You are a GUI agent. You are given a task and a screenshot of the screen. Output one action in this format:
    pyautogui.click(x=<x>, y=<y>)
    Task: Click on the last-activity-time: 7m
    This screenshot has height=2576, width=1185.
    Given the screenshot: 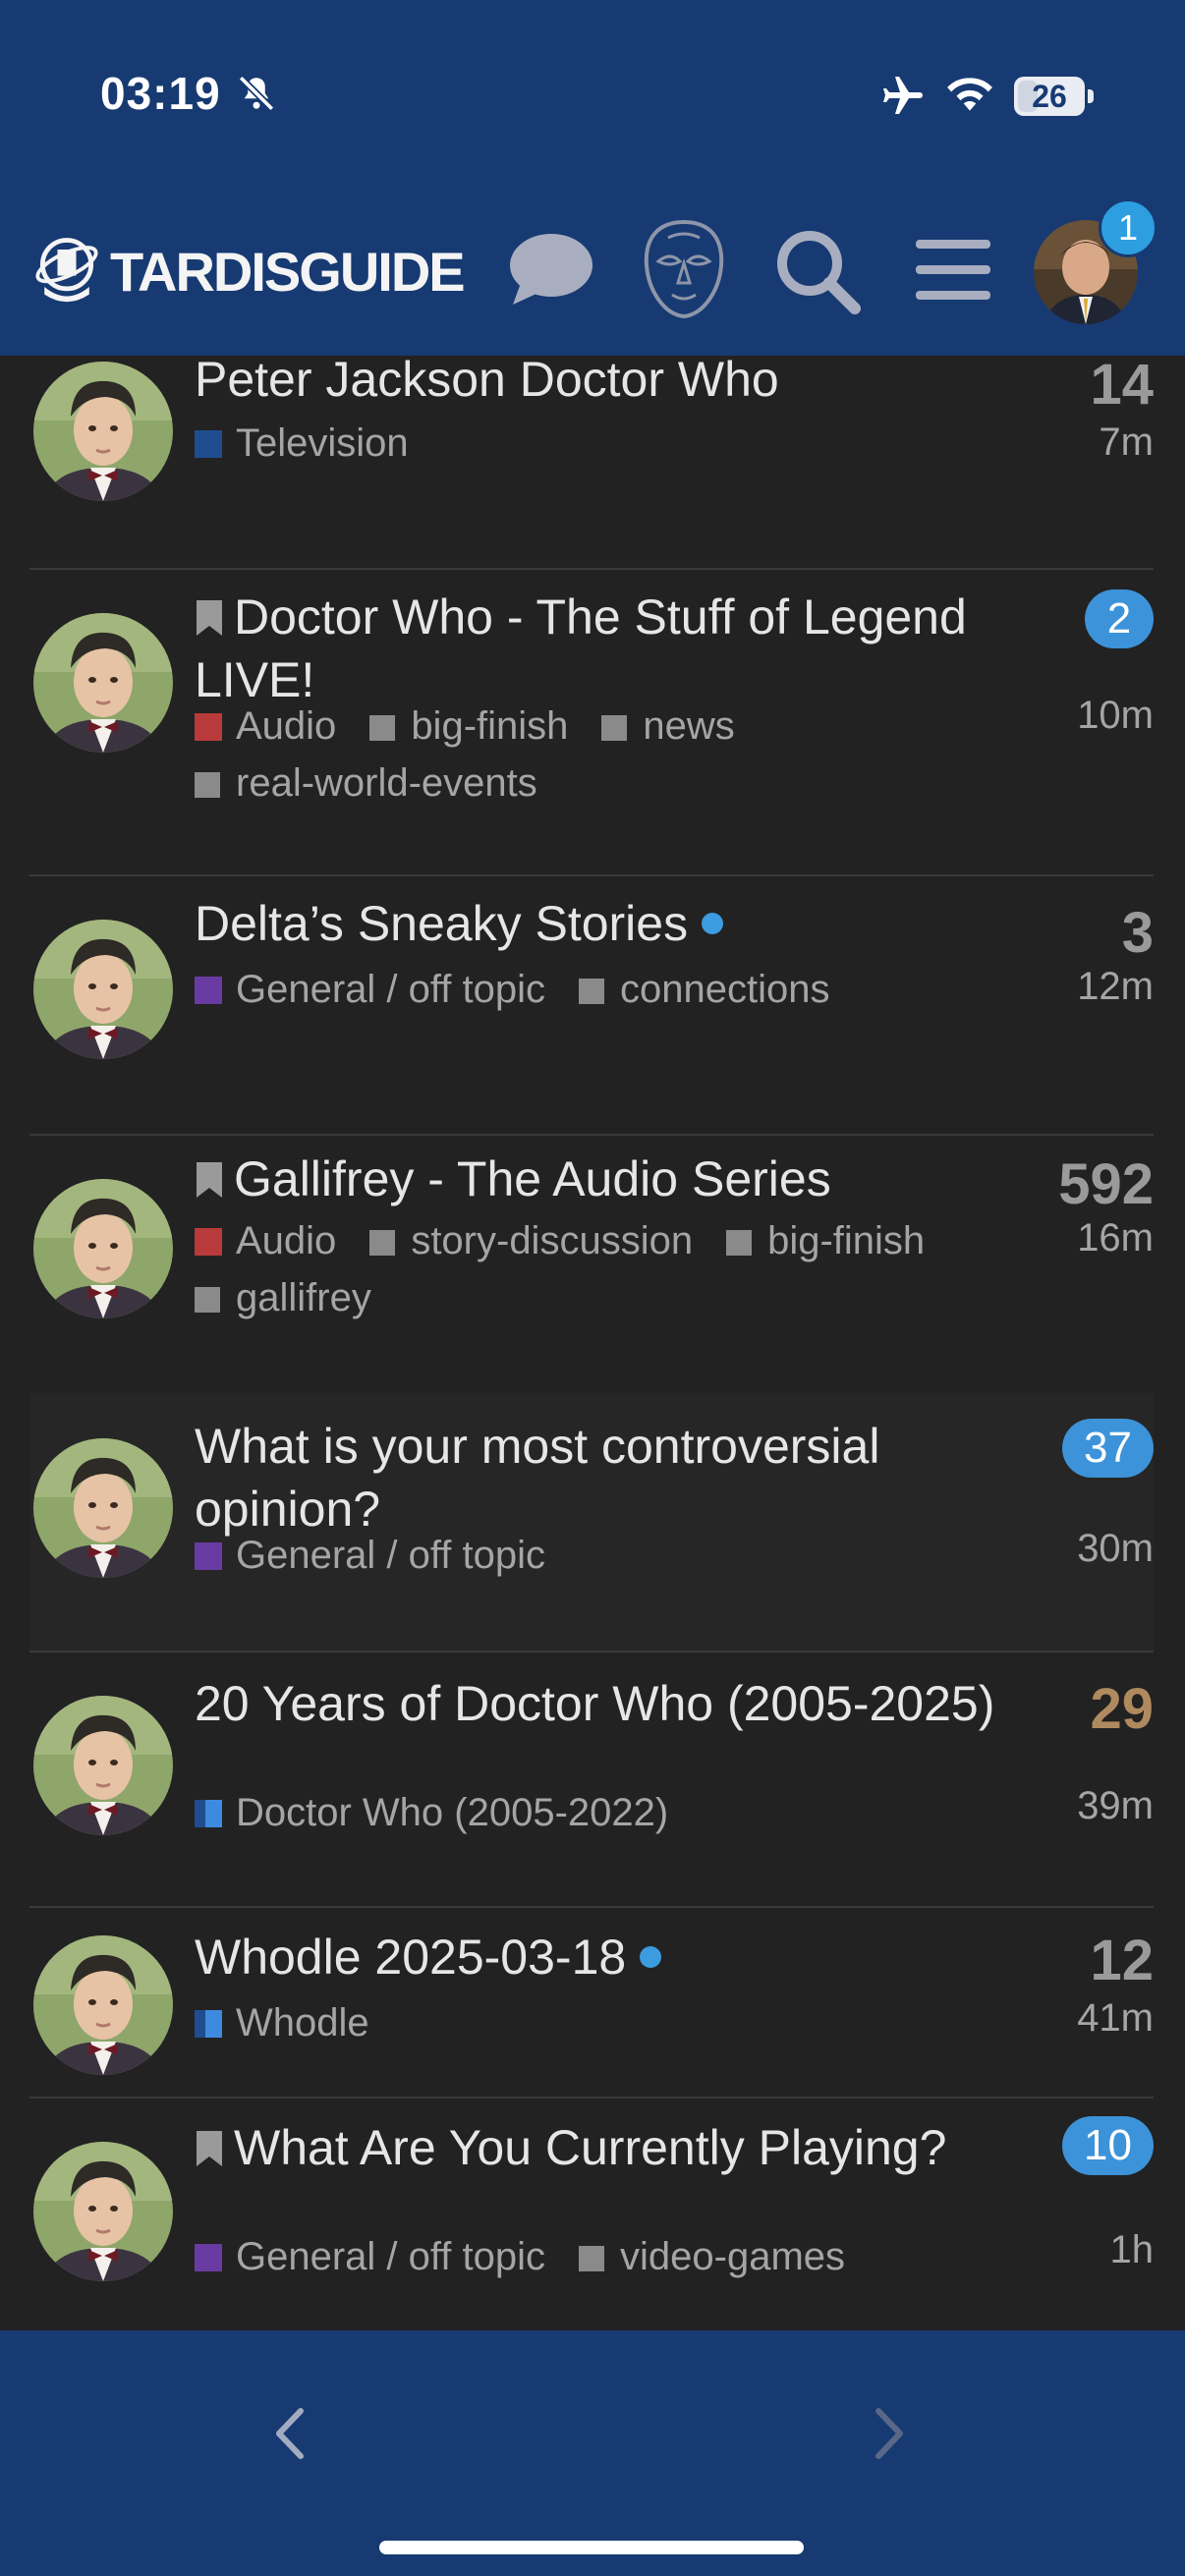 What is the action you would take?
    pyautogui.click(x=1127, y=442)
    